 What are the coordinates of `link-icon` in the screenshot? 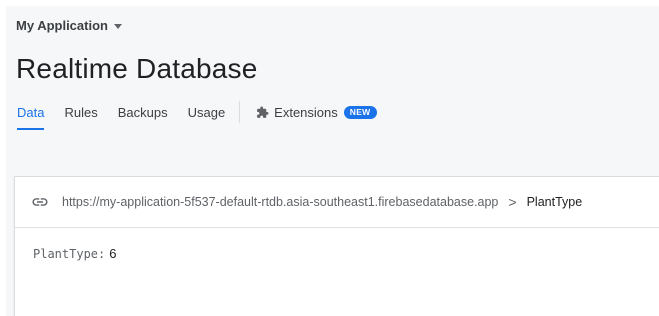 It's located at (40, 202).